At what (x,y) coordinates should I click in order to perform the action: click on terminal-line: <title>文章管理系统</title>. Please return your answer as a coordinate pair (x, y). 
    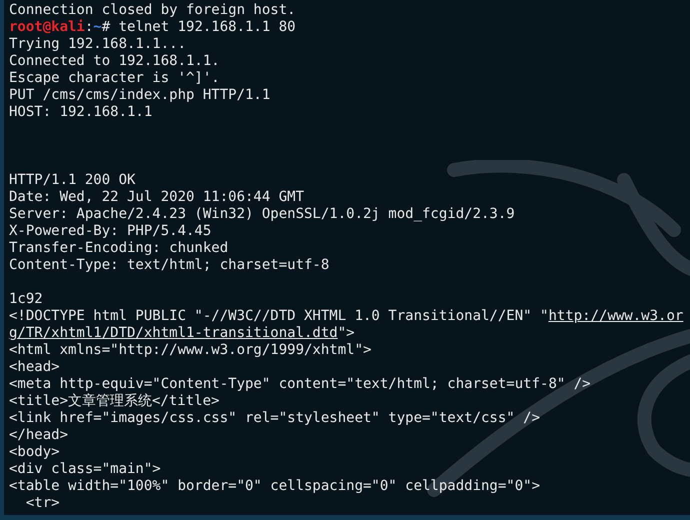
    Looking at the image, I should click on (114, 401).